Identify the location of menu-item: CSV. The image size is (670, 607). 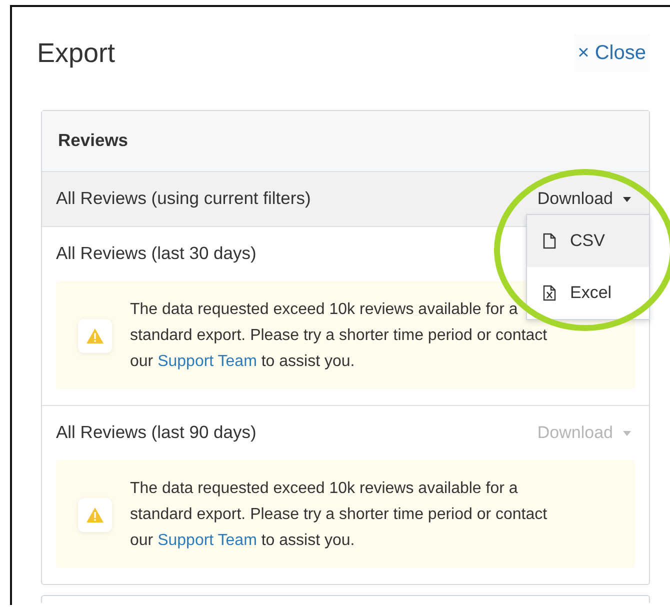
(588, 240).